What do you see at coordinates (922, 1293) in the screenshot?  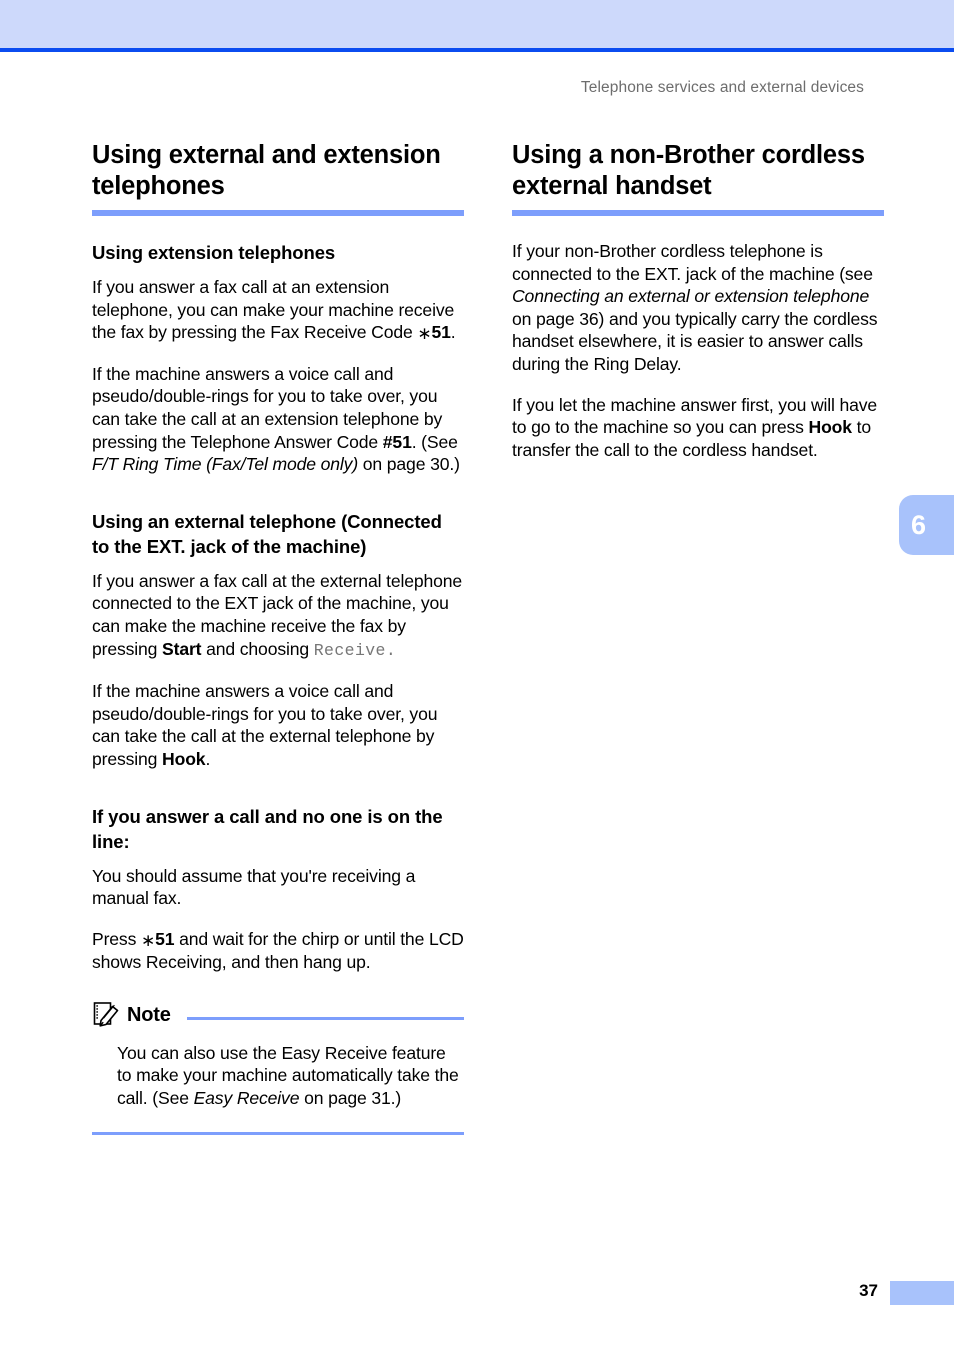 I see `footer-accent-block` at bounding box center [922, 1293].